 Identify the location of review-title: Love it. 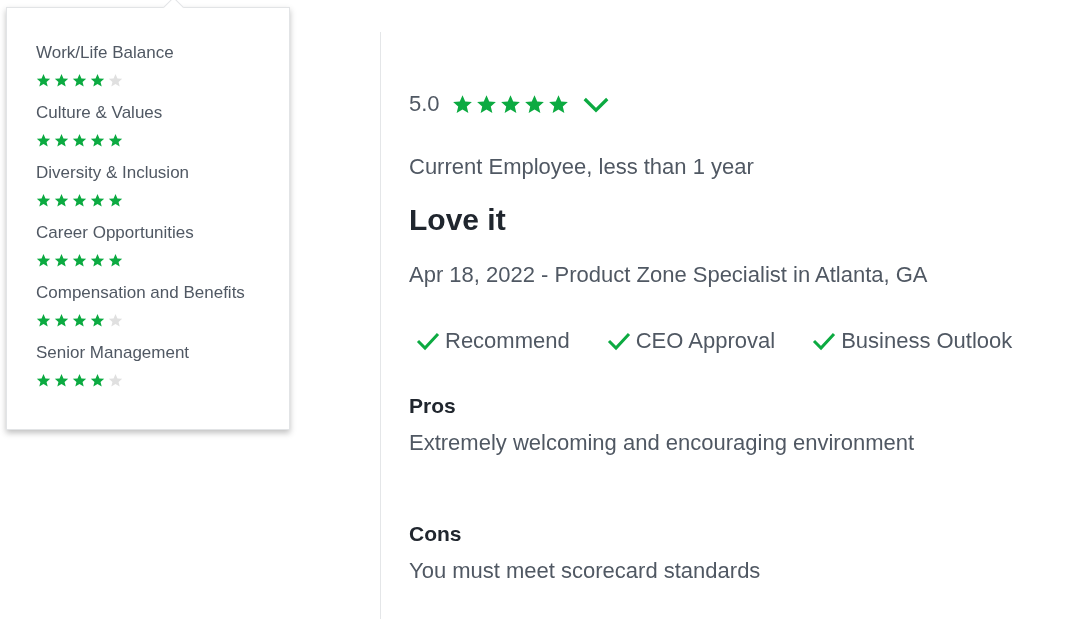
(458, 220).